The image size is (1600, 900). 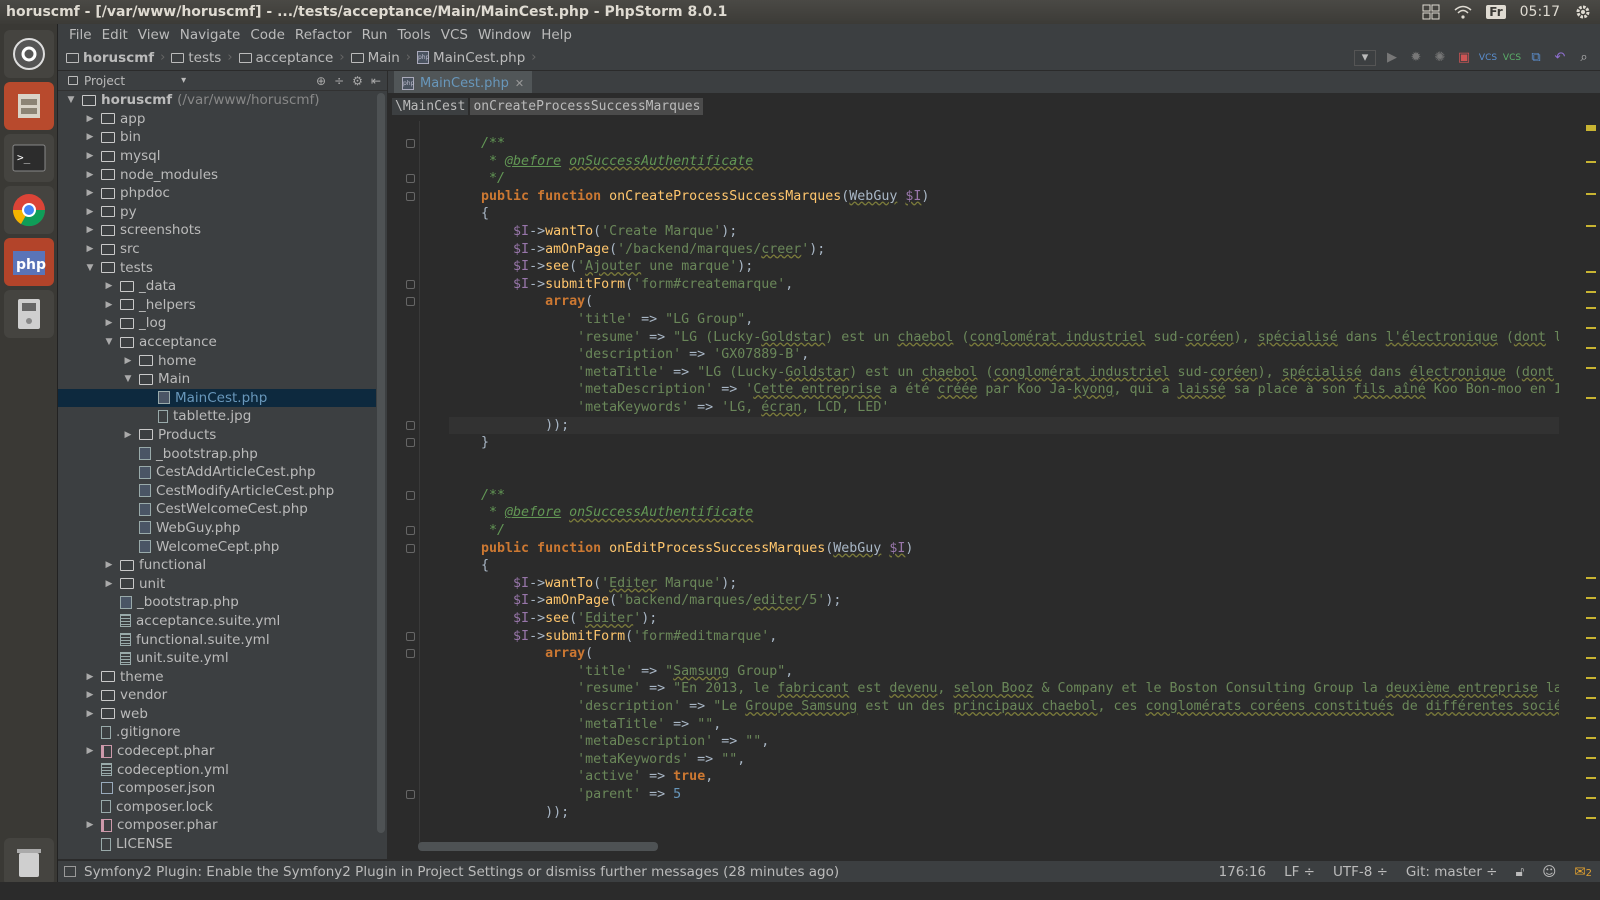 I want to click on code-line: $I->see('Editer');, so click(x=1004, y=619).